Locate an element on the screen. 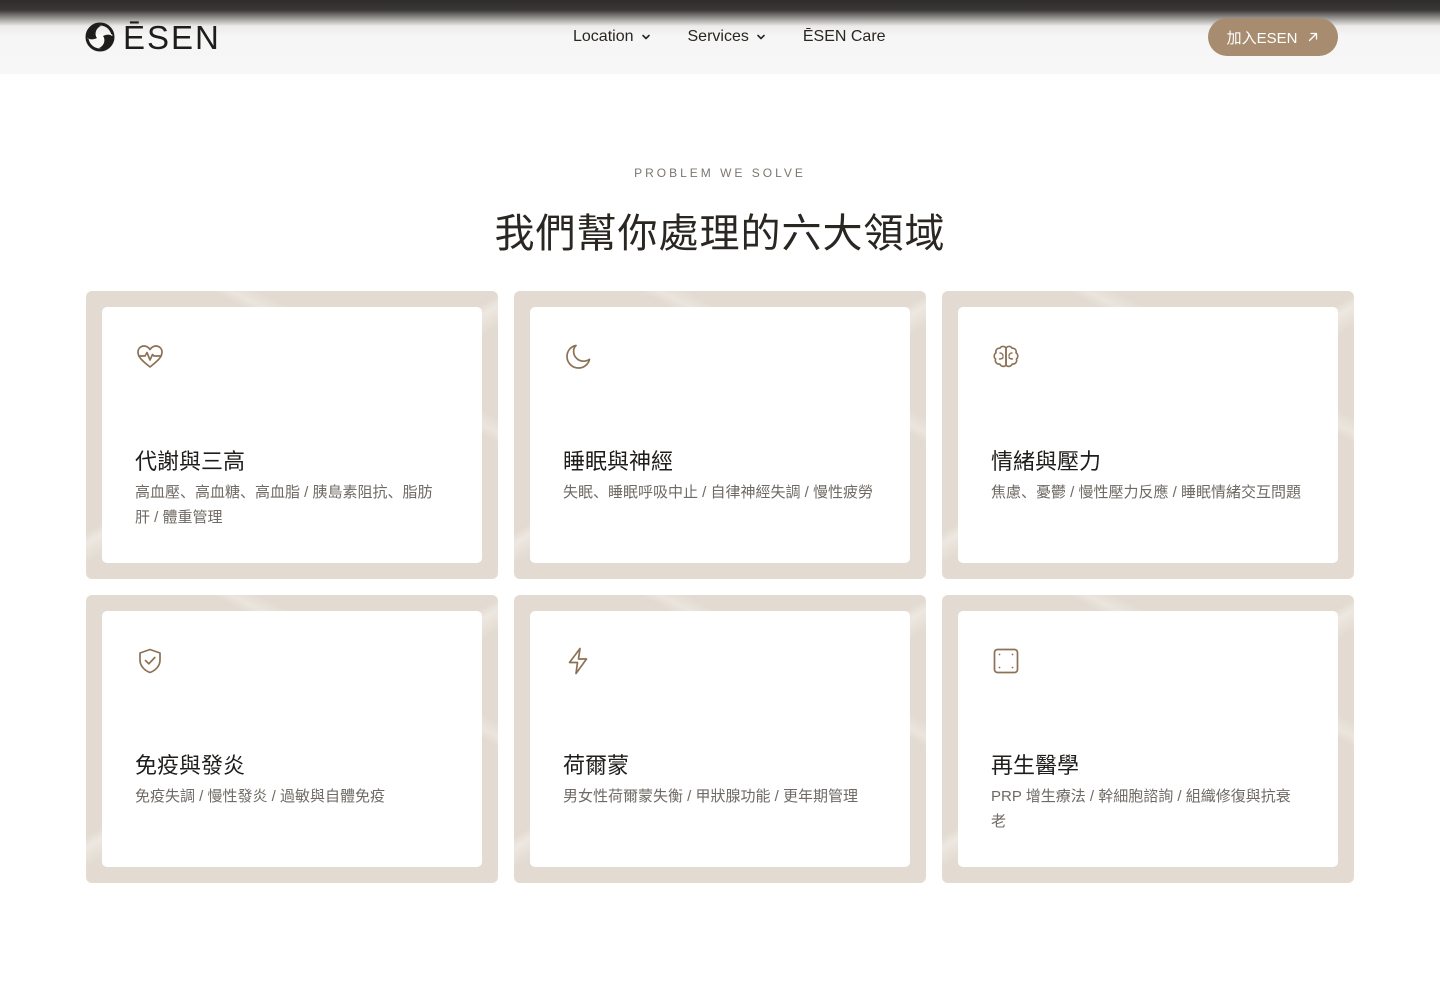 Image resolution: width=1440 pixels, height=1000 pixels. problem-card-regenerative: 再生醫學 PRP 增生療法 / 幹細胞諮詢 / 組織修復與抗衰老 is located at coordinates (1148, 739).